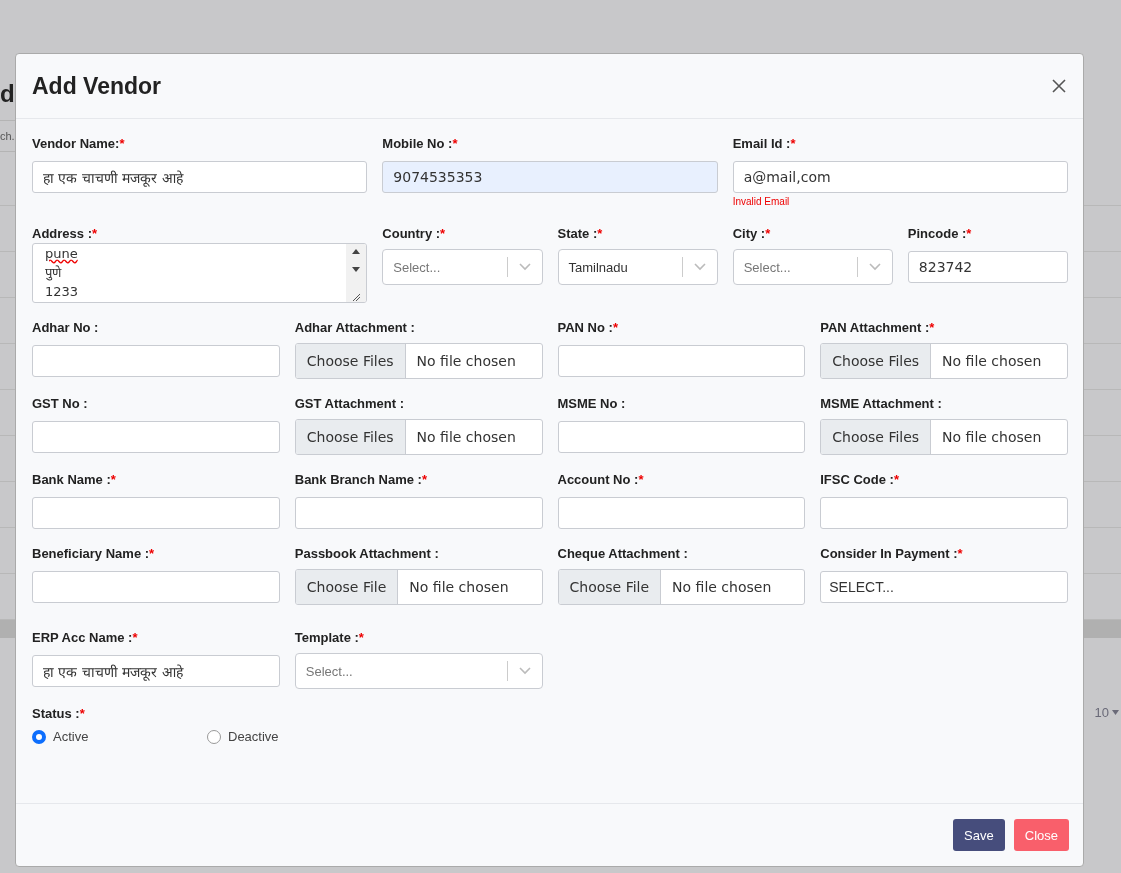 The width and height of the screenshot is (1121, 873). Describe the element at coordinates (979, 835) in the screenshot. I see `save-button: Save` at that location.